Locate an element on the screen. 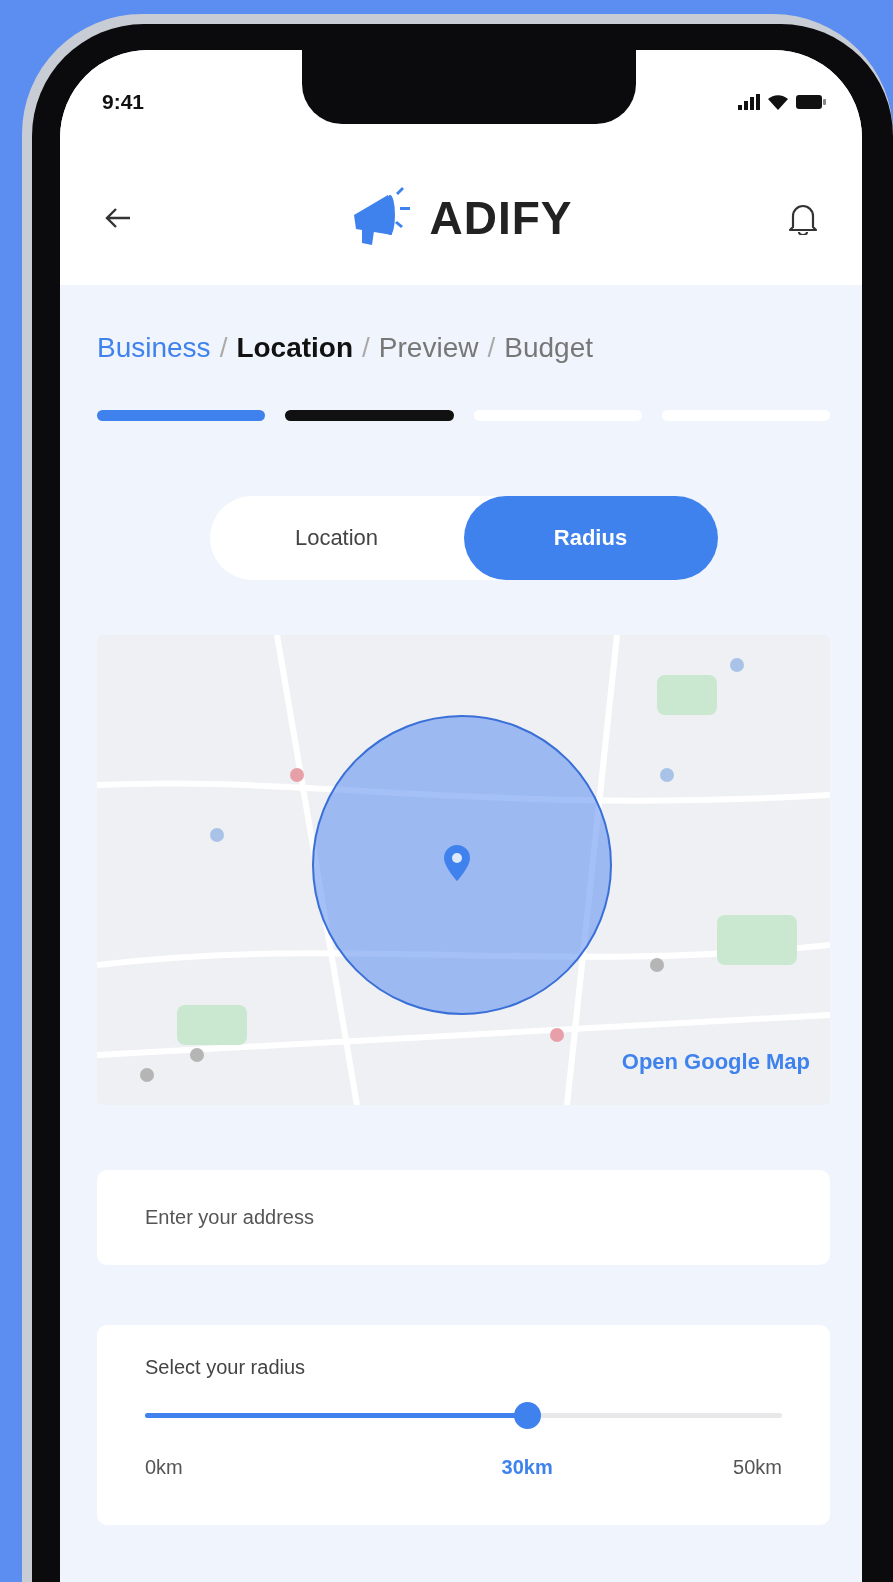  segment-tab: Radius is located at coordinates (590, 538).